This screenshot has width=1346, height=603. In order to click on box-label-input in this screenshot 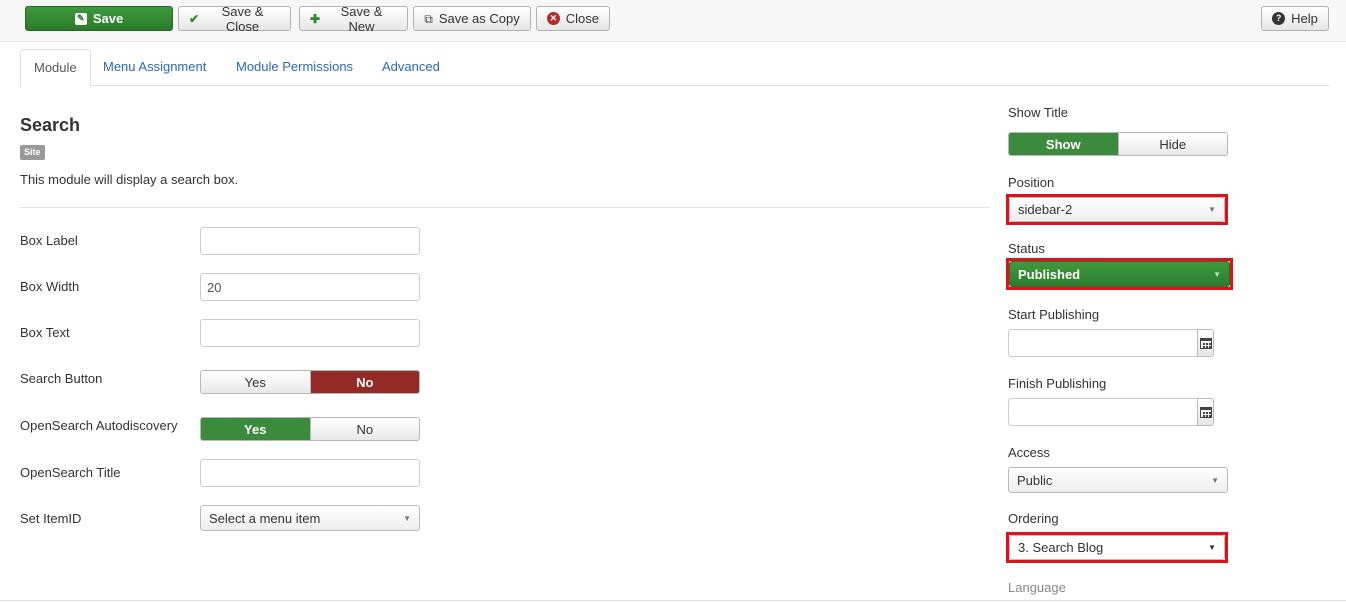, I will do `click(310, 241)`.